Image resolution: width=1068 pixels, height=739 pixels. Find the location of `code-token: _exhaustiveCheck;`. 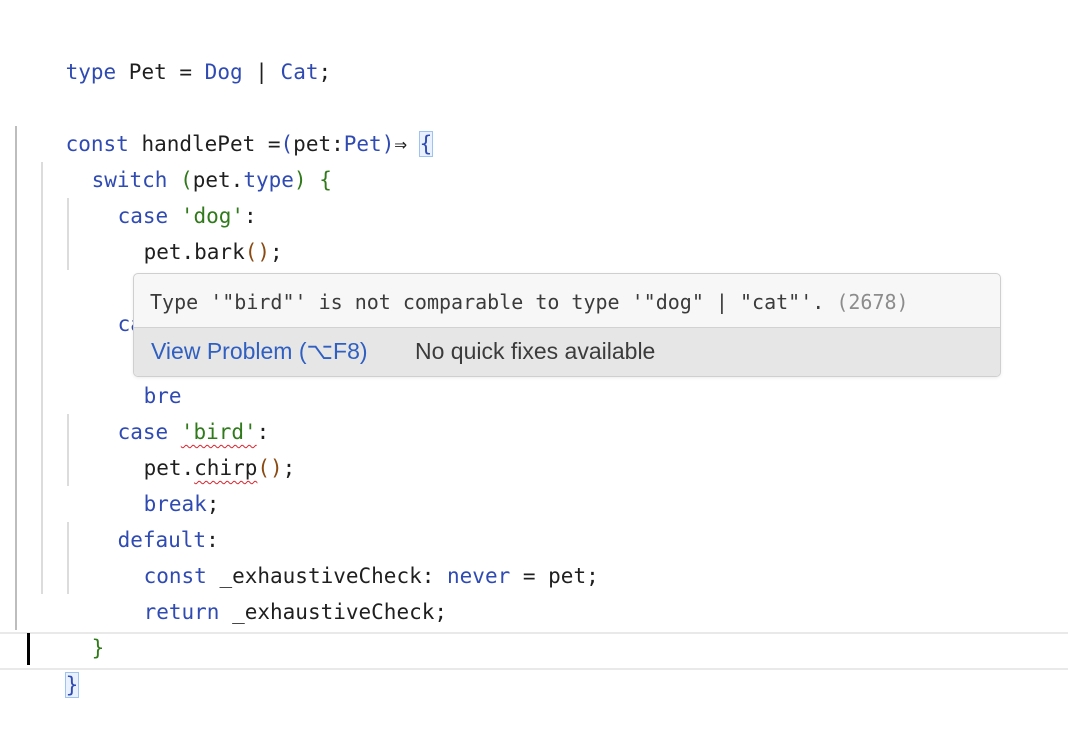

code-token: _exhaustiveCheck; is located at coordinates (333, 612).